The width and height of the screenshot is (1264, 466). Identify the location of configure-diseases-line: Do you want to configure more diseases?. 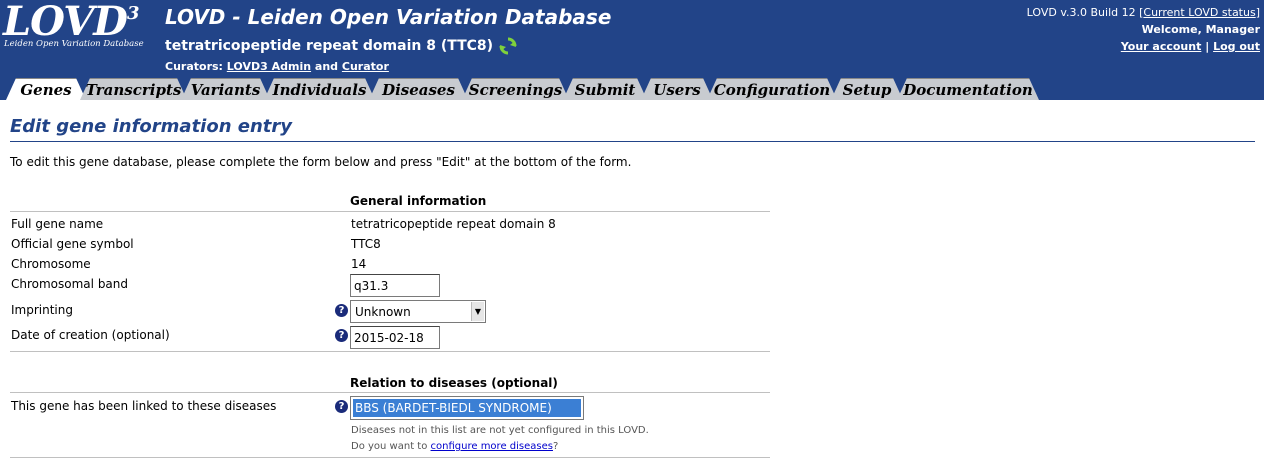
(454, 446).